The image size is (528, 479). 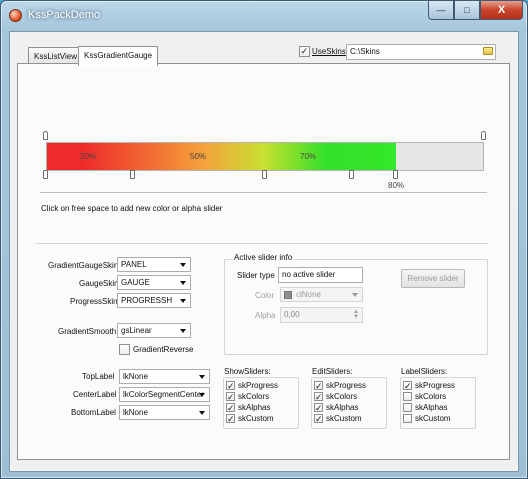 I want to click on bottom-label-label: BottomLabel, so click(x=93, y=412).